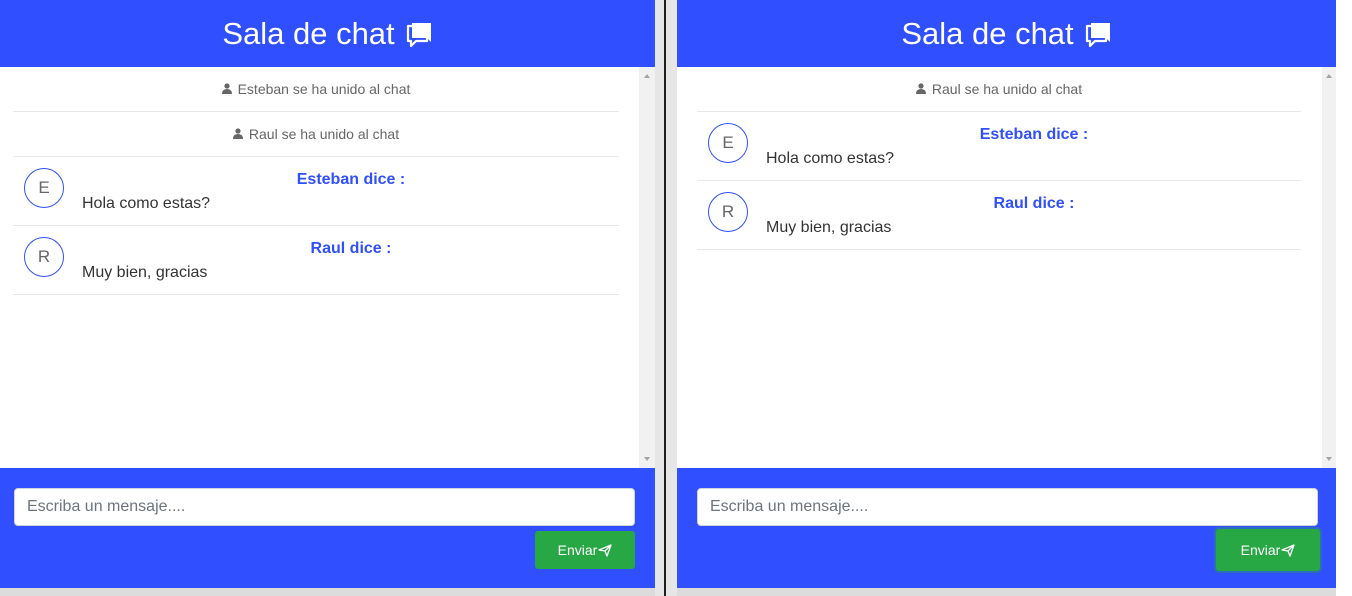  Describe the element at coordinates (324, 89) in the screenshot. I see `system-message-text: Esteban se ha unido al chat` at that location.